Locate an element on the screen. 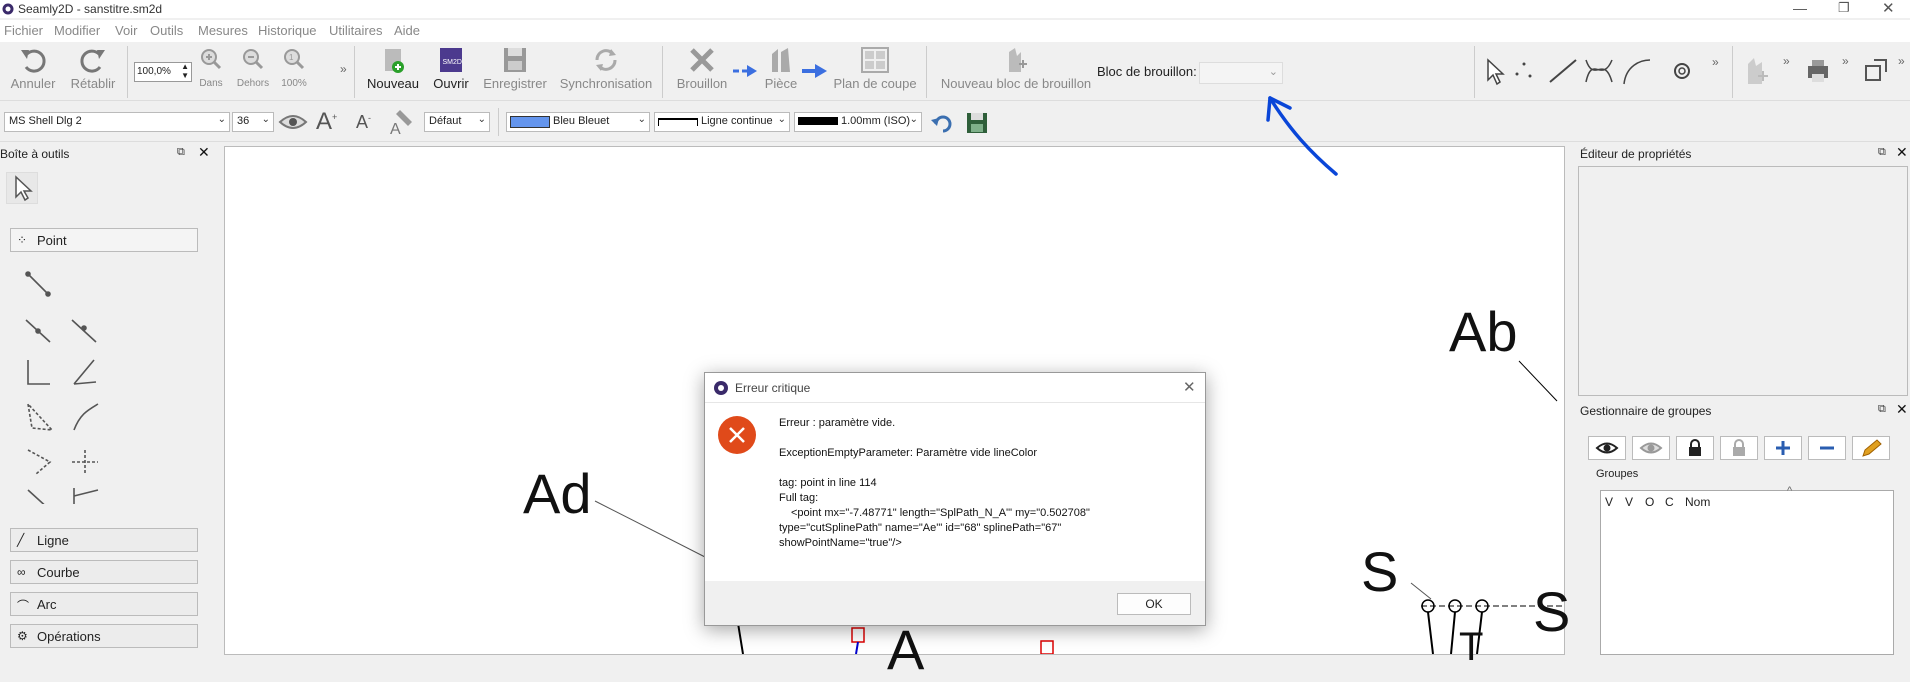  group-operations: ⚙ Opérations is located at coordinates (104, 636).